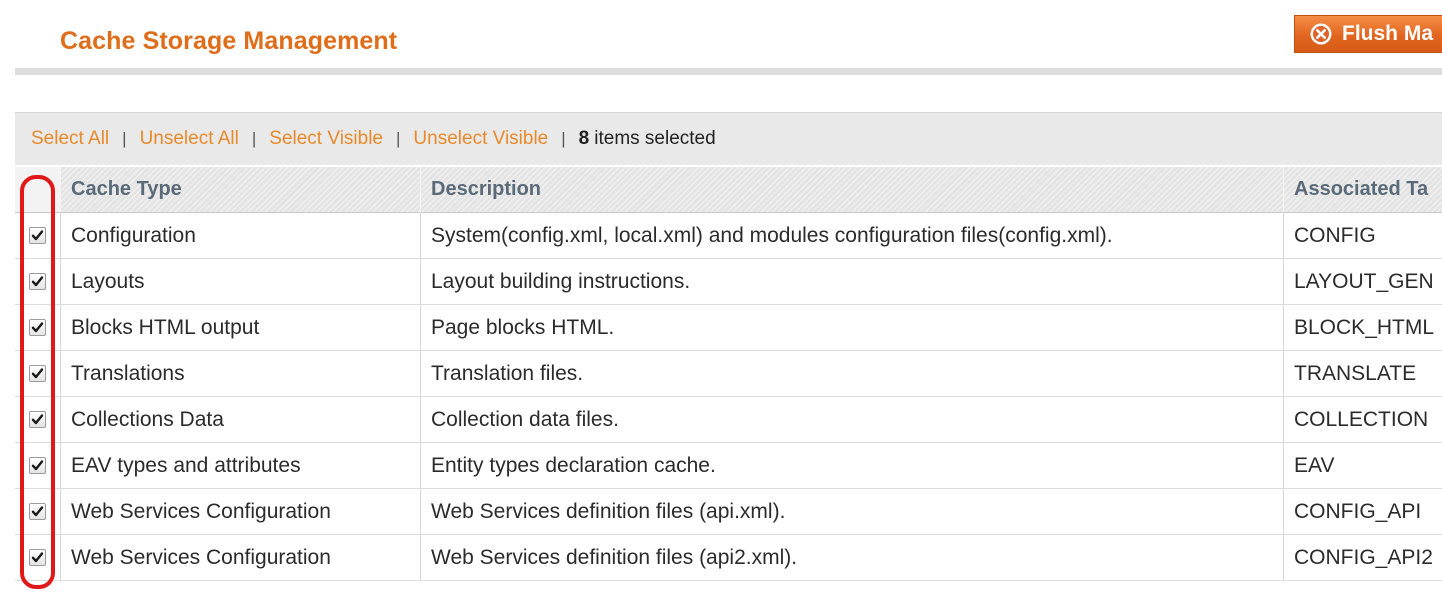  Describe the element at coordinates (851, 419) in the screenshot. I see `description-cell: Collection data files.` at that location.